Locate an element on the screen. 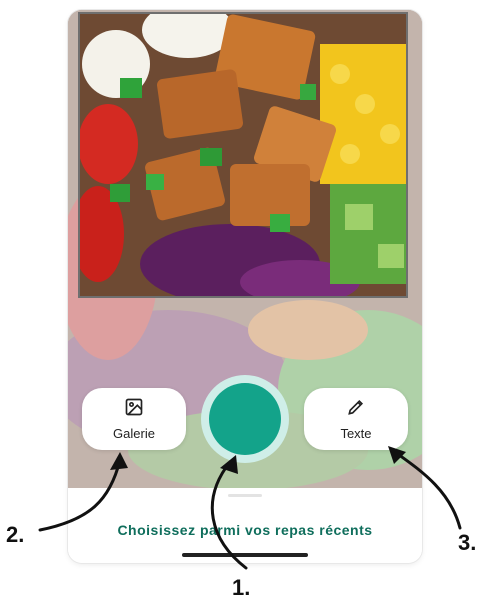 The image size is (486, 601). callout-2: 2. is located at coordinates (15, 534).